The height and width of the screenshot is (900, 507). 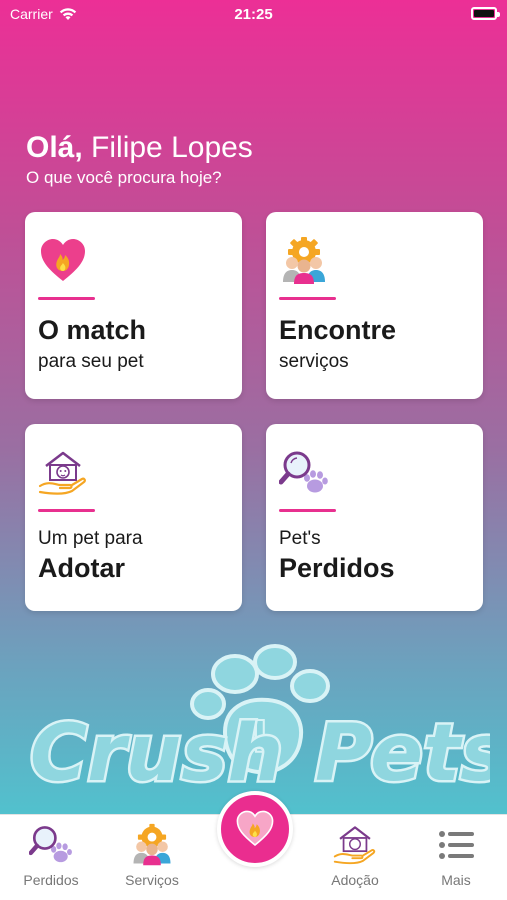 What do you see at coordinates (133, 517) in the screenshot?
I see `adopt-card: Um pet para Adotar` at bounding box center [133, 517].